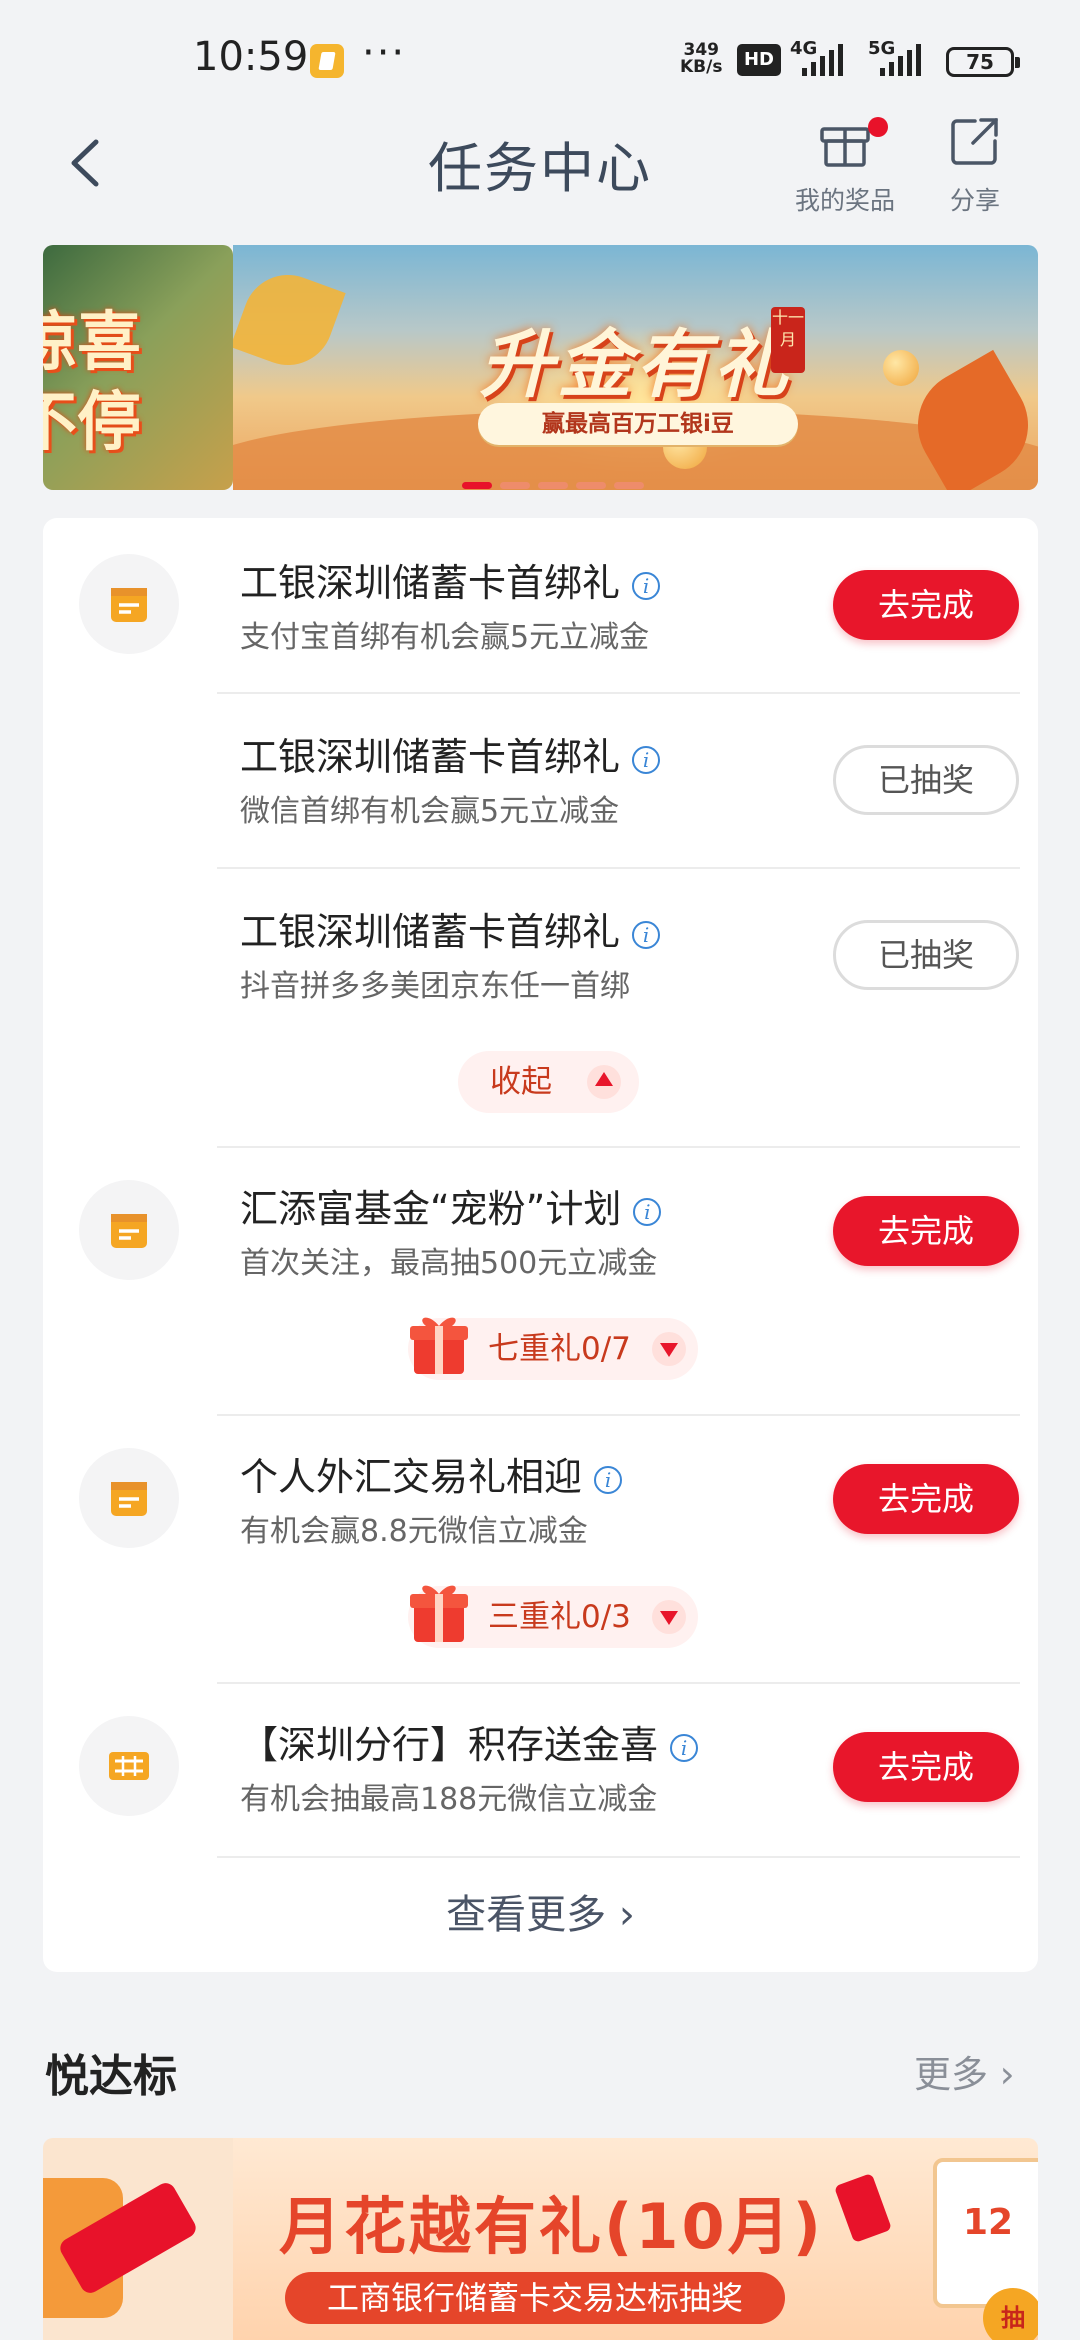 Image resolution: width=1080 pixels, height=2340 pixels. What do you see at coordinates (759, 60) in the screenshot?
I see `hd-voice-icon: HD` at bounding box center [759, 60].